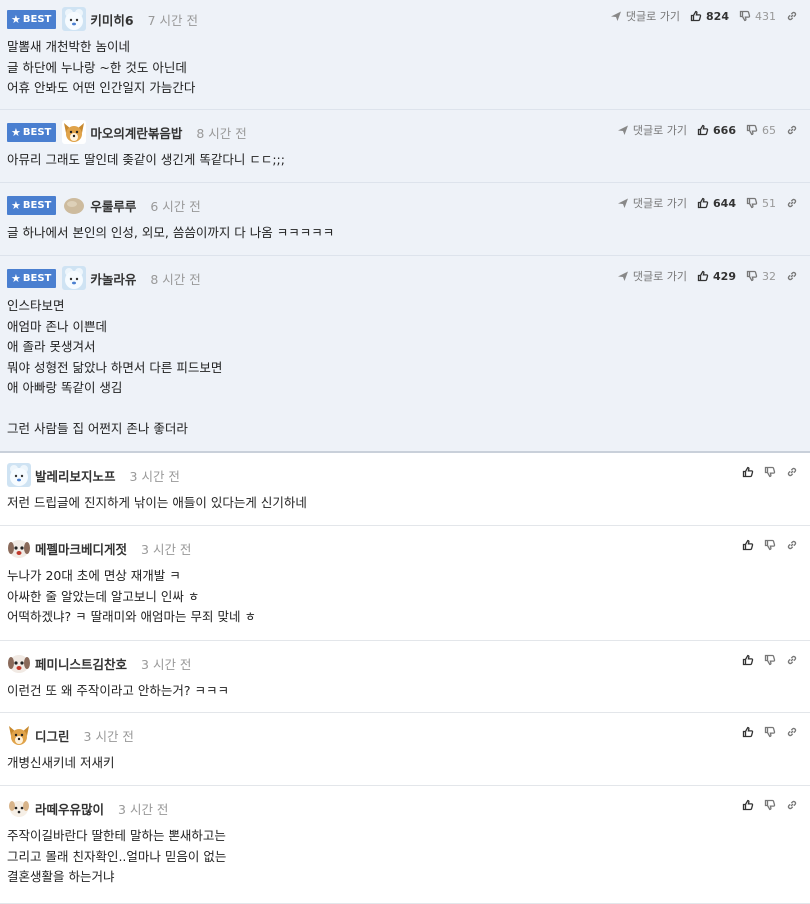 This screenshot has width=810, height=904. Describe the element at coordinates (405, 735) in the screenshot. I see `comment-header: 디그린 3 시간 전` at that location.